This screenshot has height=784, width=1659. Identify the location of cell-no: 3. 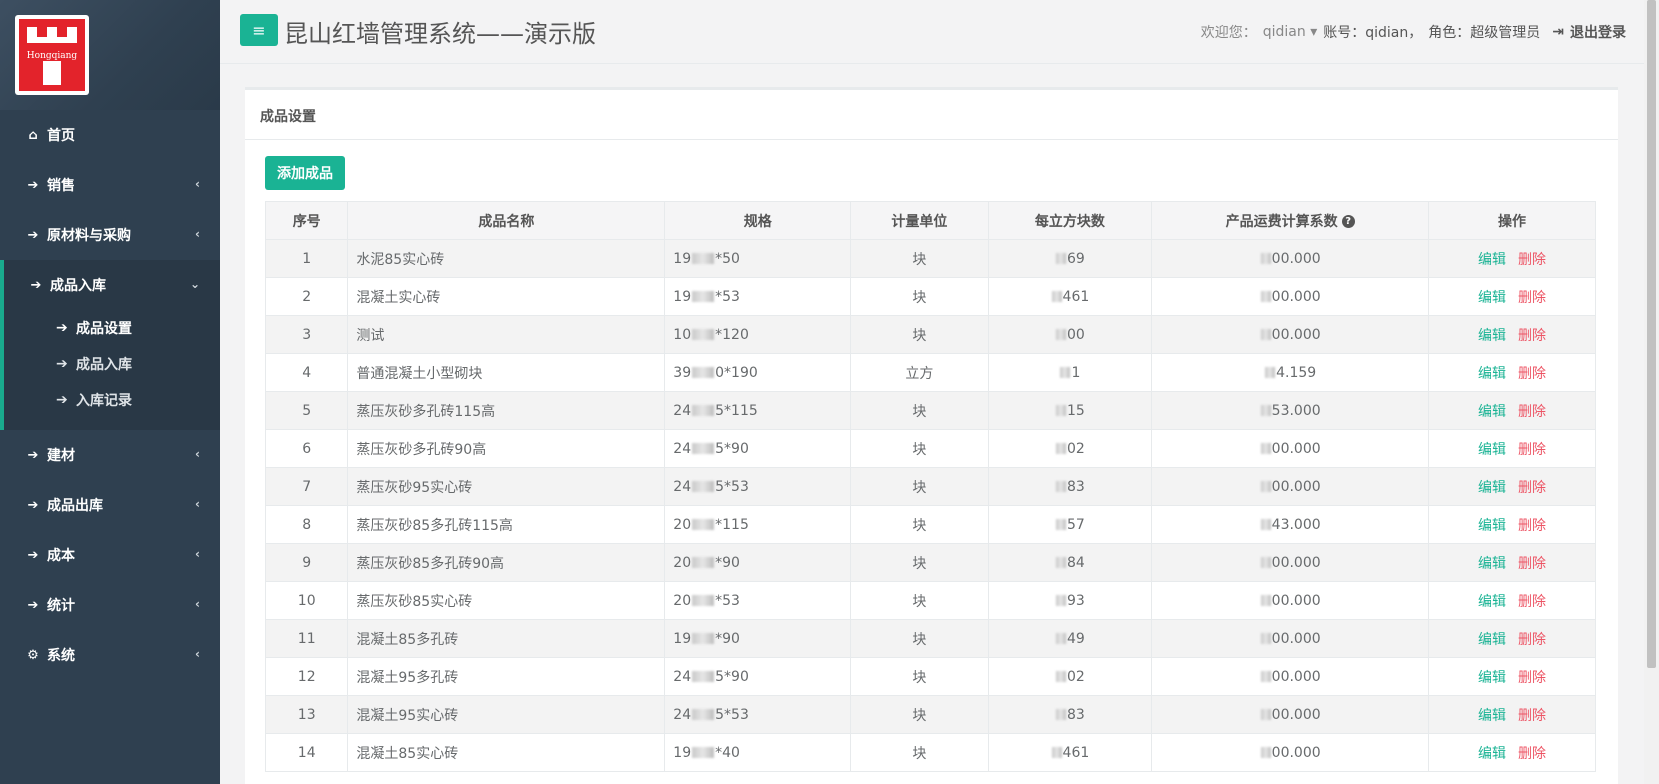
(306, 334).